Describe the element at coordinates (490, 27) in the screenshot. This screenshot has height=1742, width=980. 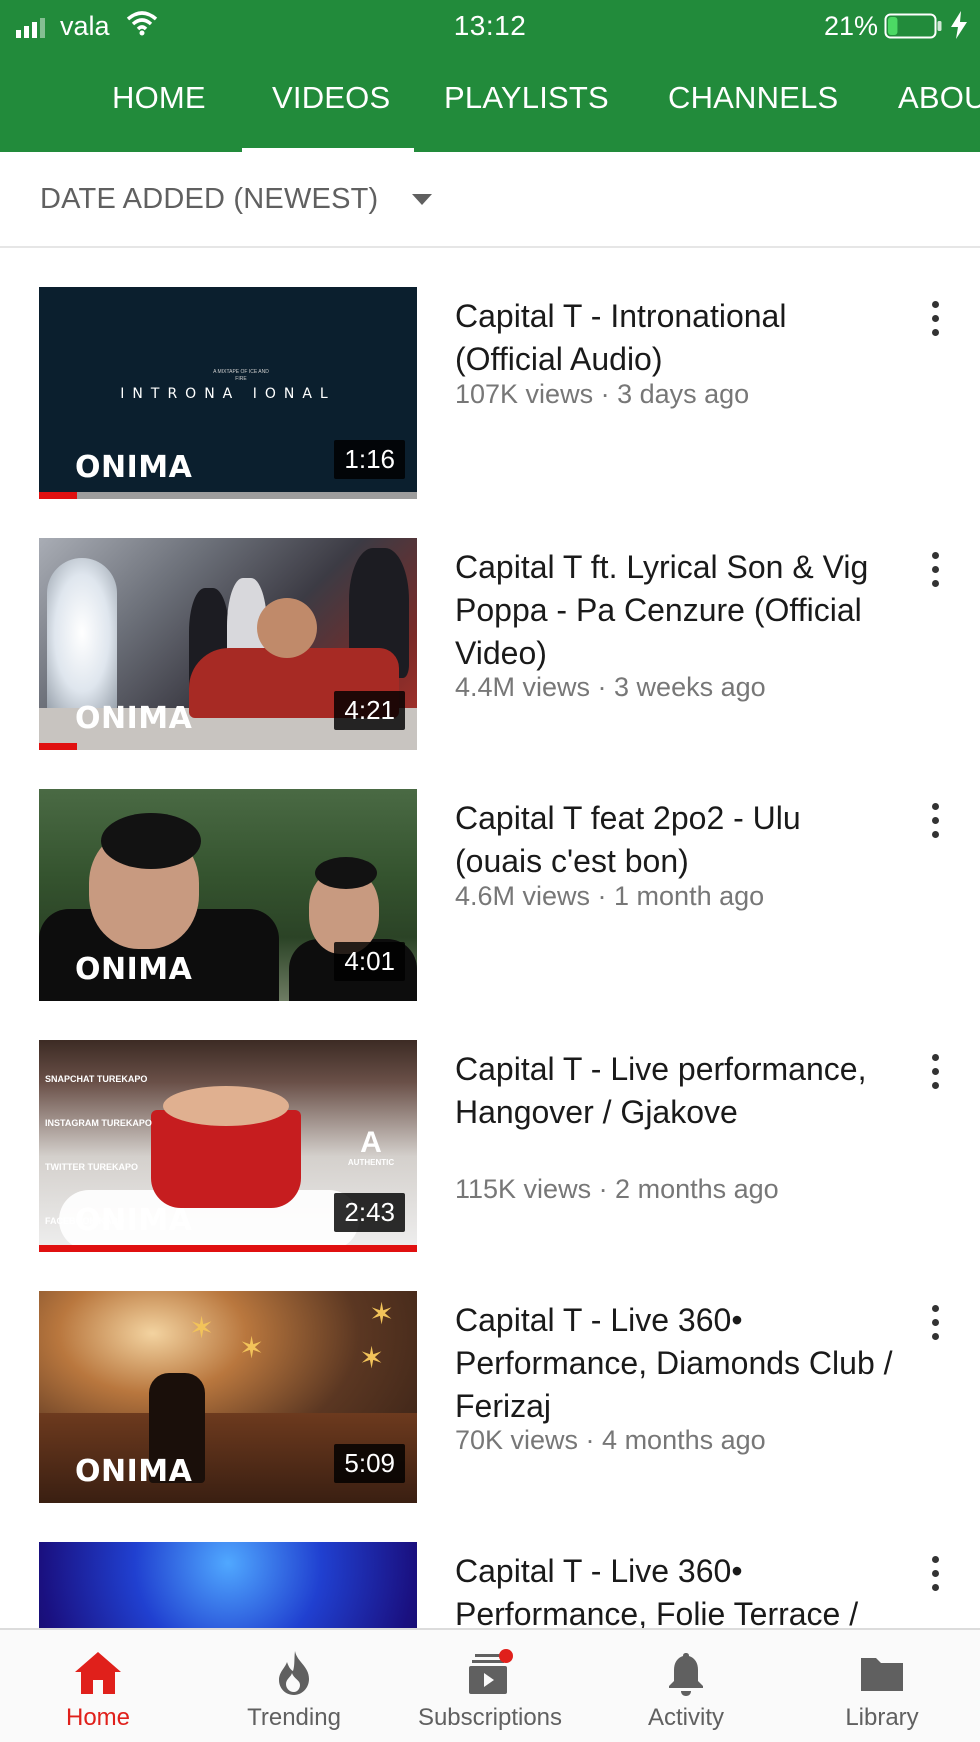
I see `status-bar: vala 13:12 21%` at that location.